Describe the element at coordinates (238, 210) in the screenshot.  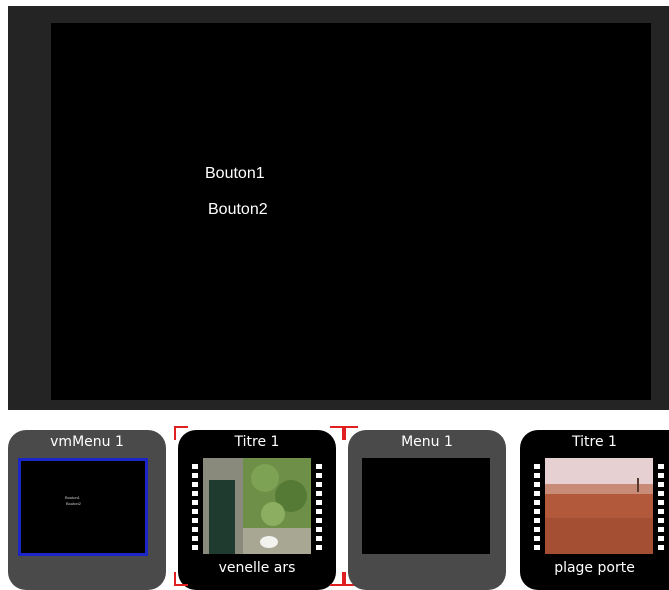
I see `menu-button-bouton2: Bouton2` at that location.